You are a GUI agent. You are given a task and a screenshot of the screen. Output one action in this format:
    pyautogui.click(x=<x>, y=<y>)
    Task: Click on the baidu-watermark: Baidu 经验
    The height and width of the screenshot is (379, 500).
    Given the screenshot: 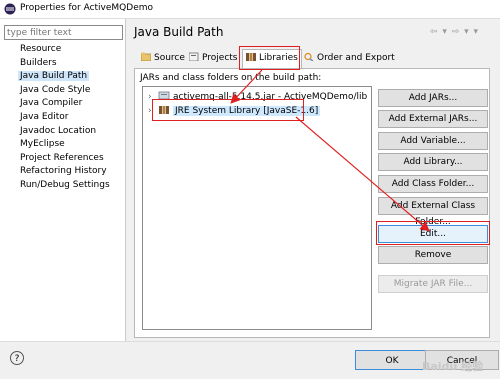 What is the action you would take?
    pyautogui.click(x=453, y=366)
    